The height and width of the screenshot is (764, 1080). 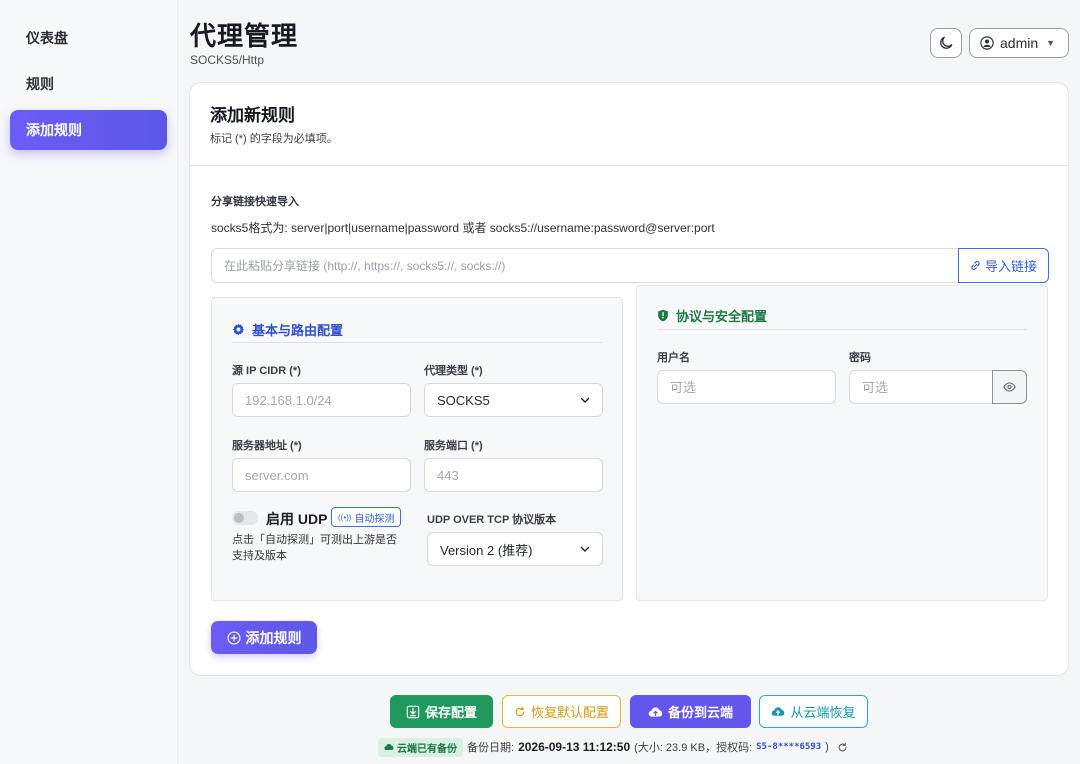 I want to click on import-row: 导入链接, so click(x=630, y=265).